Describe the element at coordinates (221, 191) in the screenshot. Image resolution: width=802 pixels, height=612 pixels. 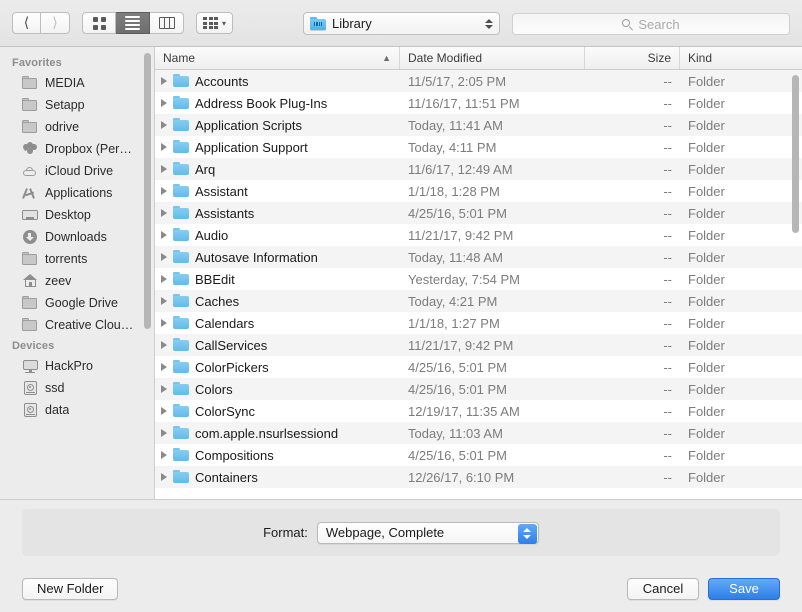
I see `file-name: Assistant` at that location.